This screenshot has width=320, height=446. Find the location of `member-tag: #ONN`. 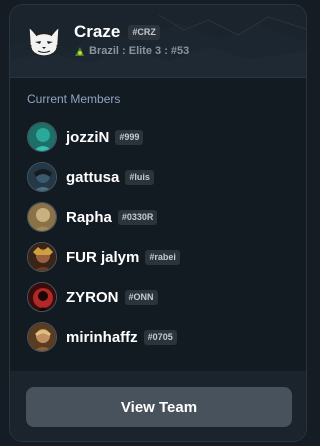

member-tag: #ONN is located at coordinates (141, 297).